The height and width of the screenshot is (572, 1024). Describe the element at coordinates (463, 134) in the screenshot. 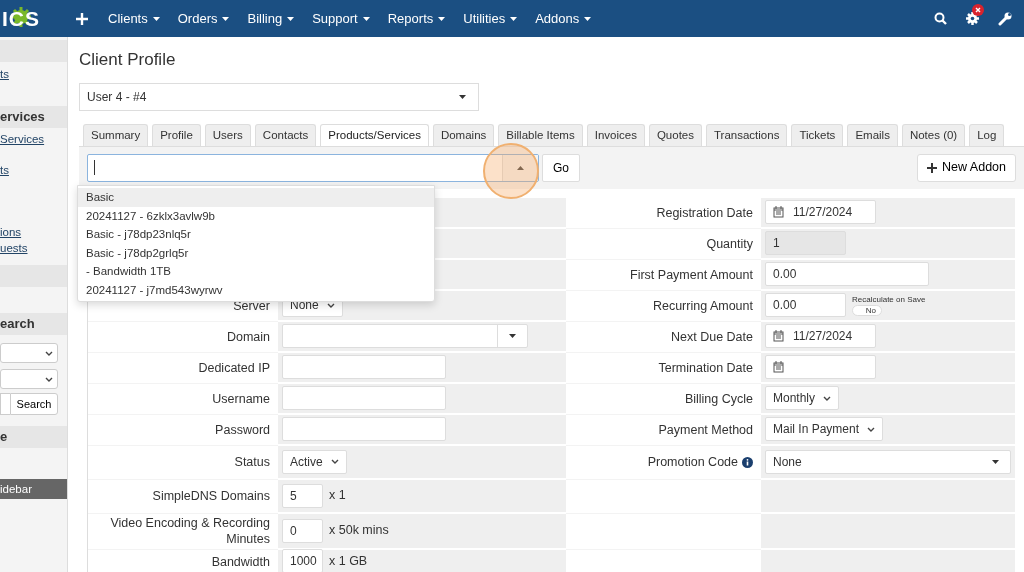

I see `tab: Domains` at that location.